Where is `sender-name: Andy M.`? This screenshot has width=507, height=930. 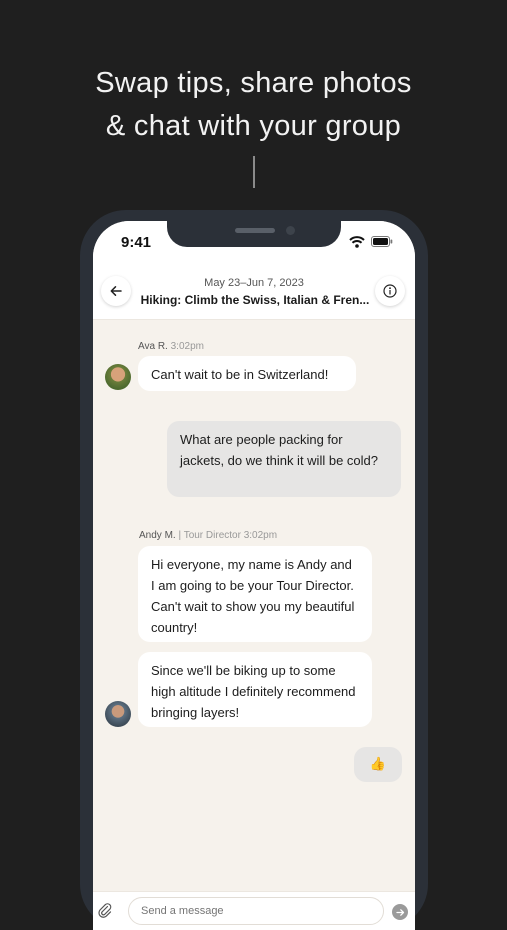 sender-name: Andy M. is located at coordinates (157, 535).